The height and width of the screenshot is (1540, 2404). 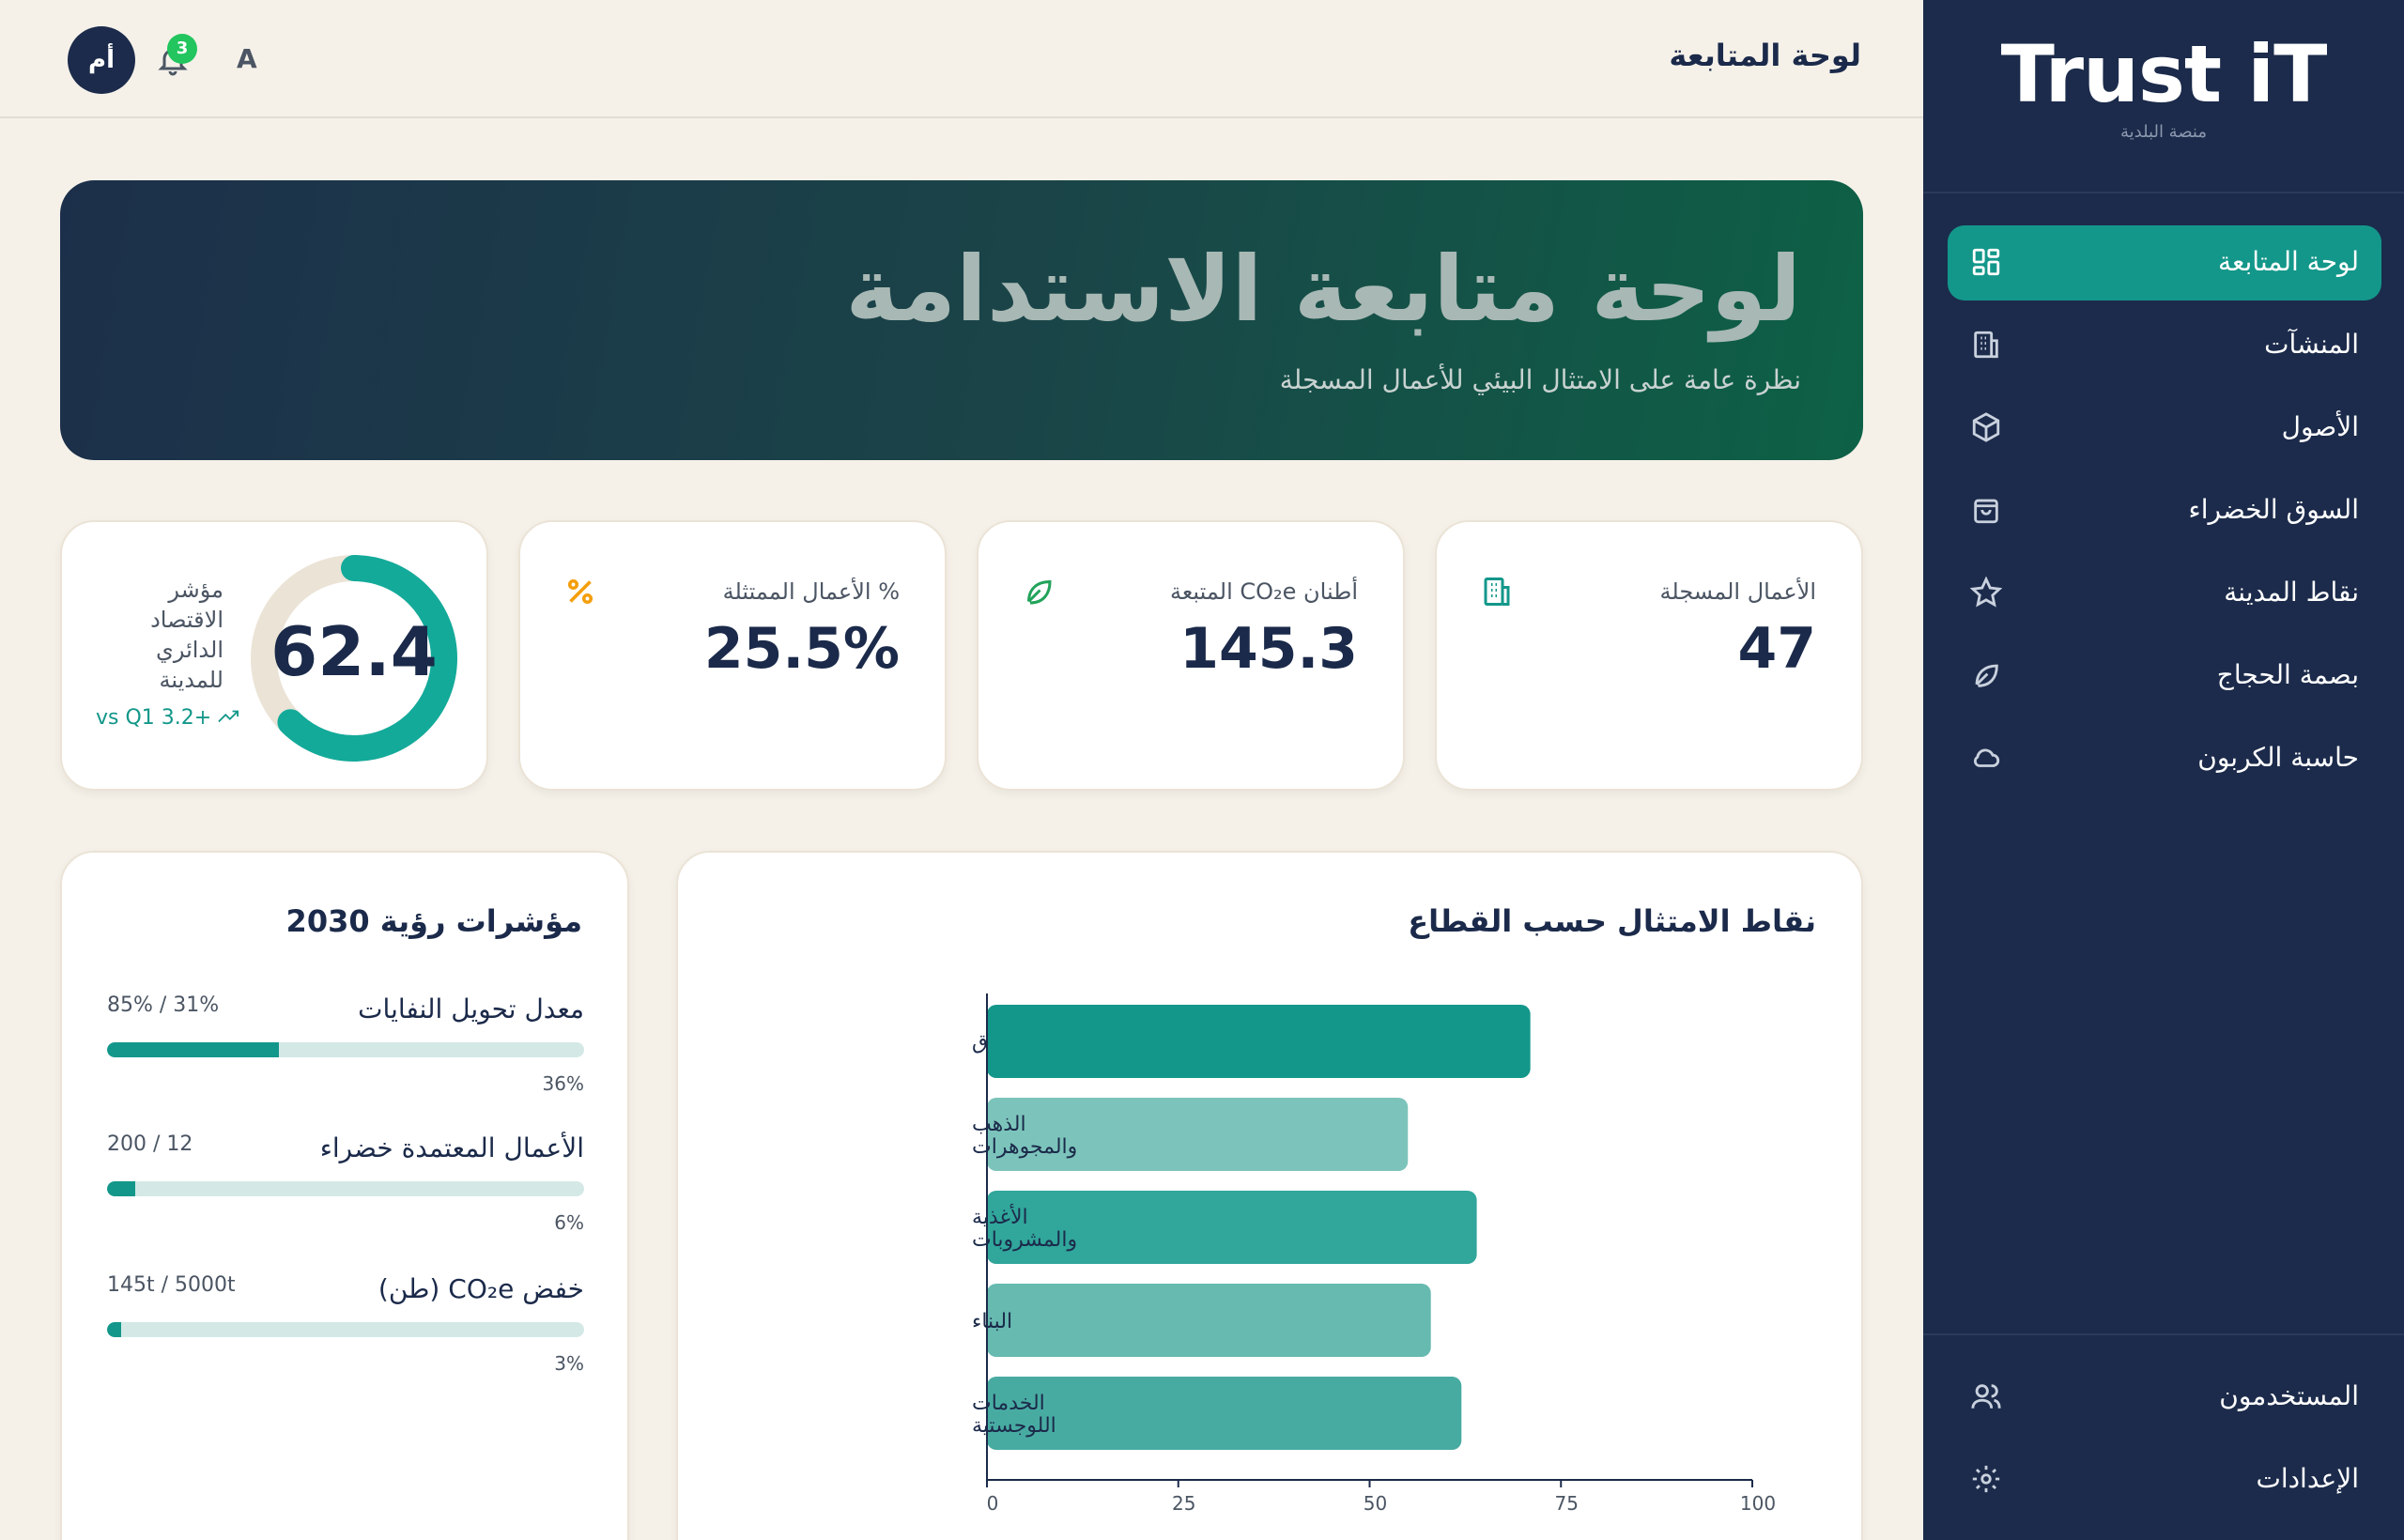 I want to click on percent-icon, so click(x=580, y=591).